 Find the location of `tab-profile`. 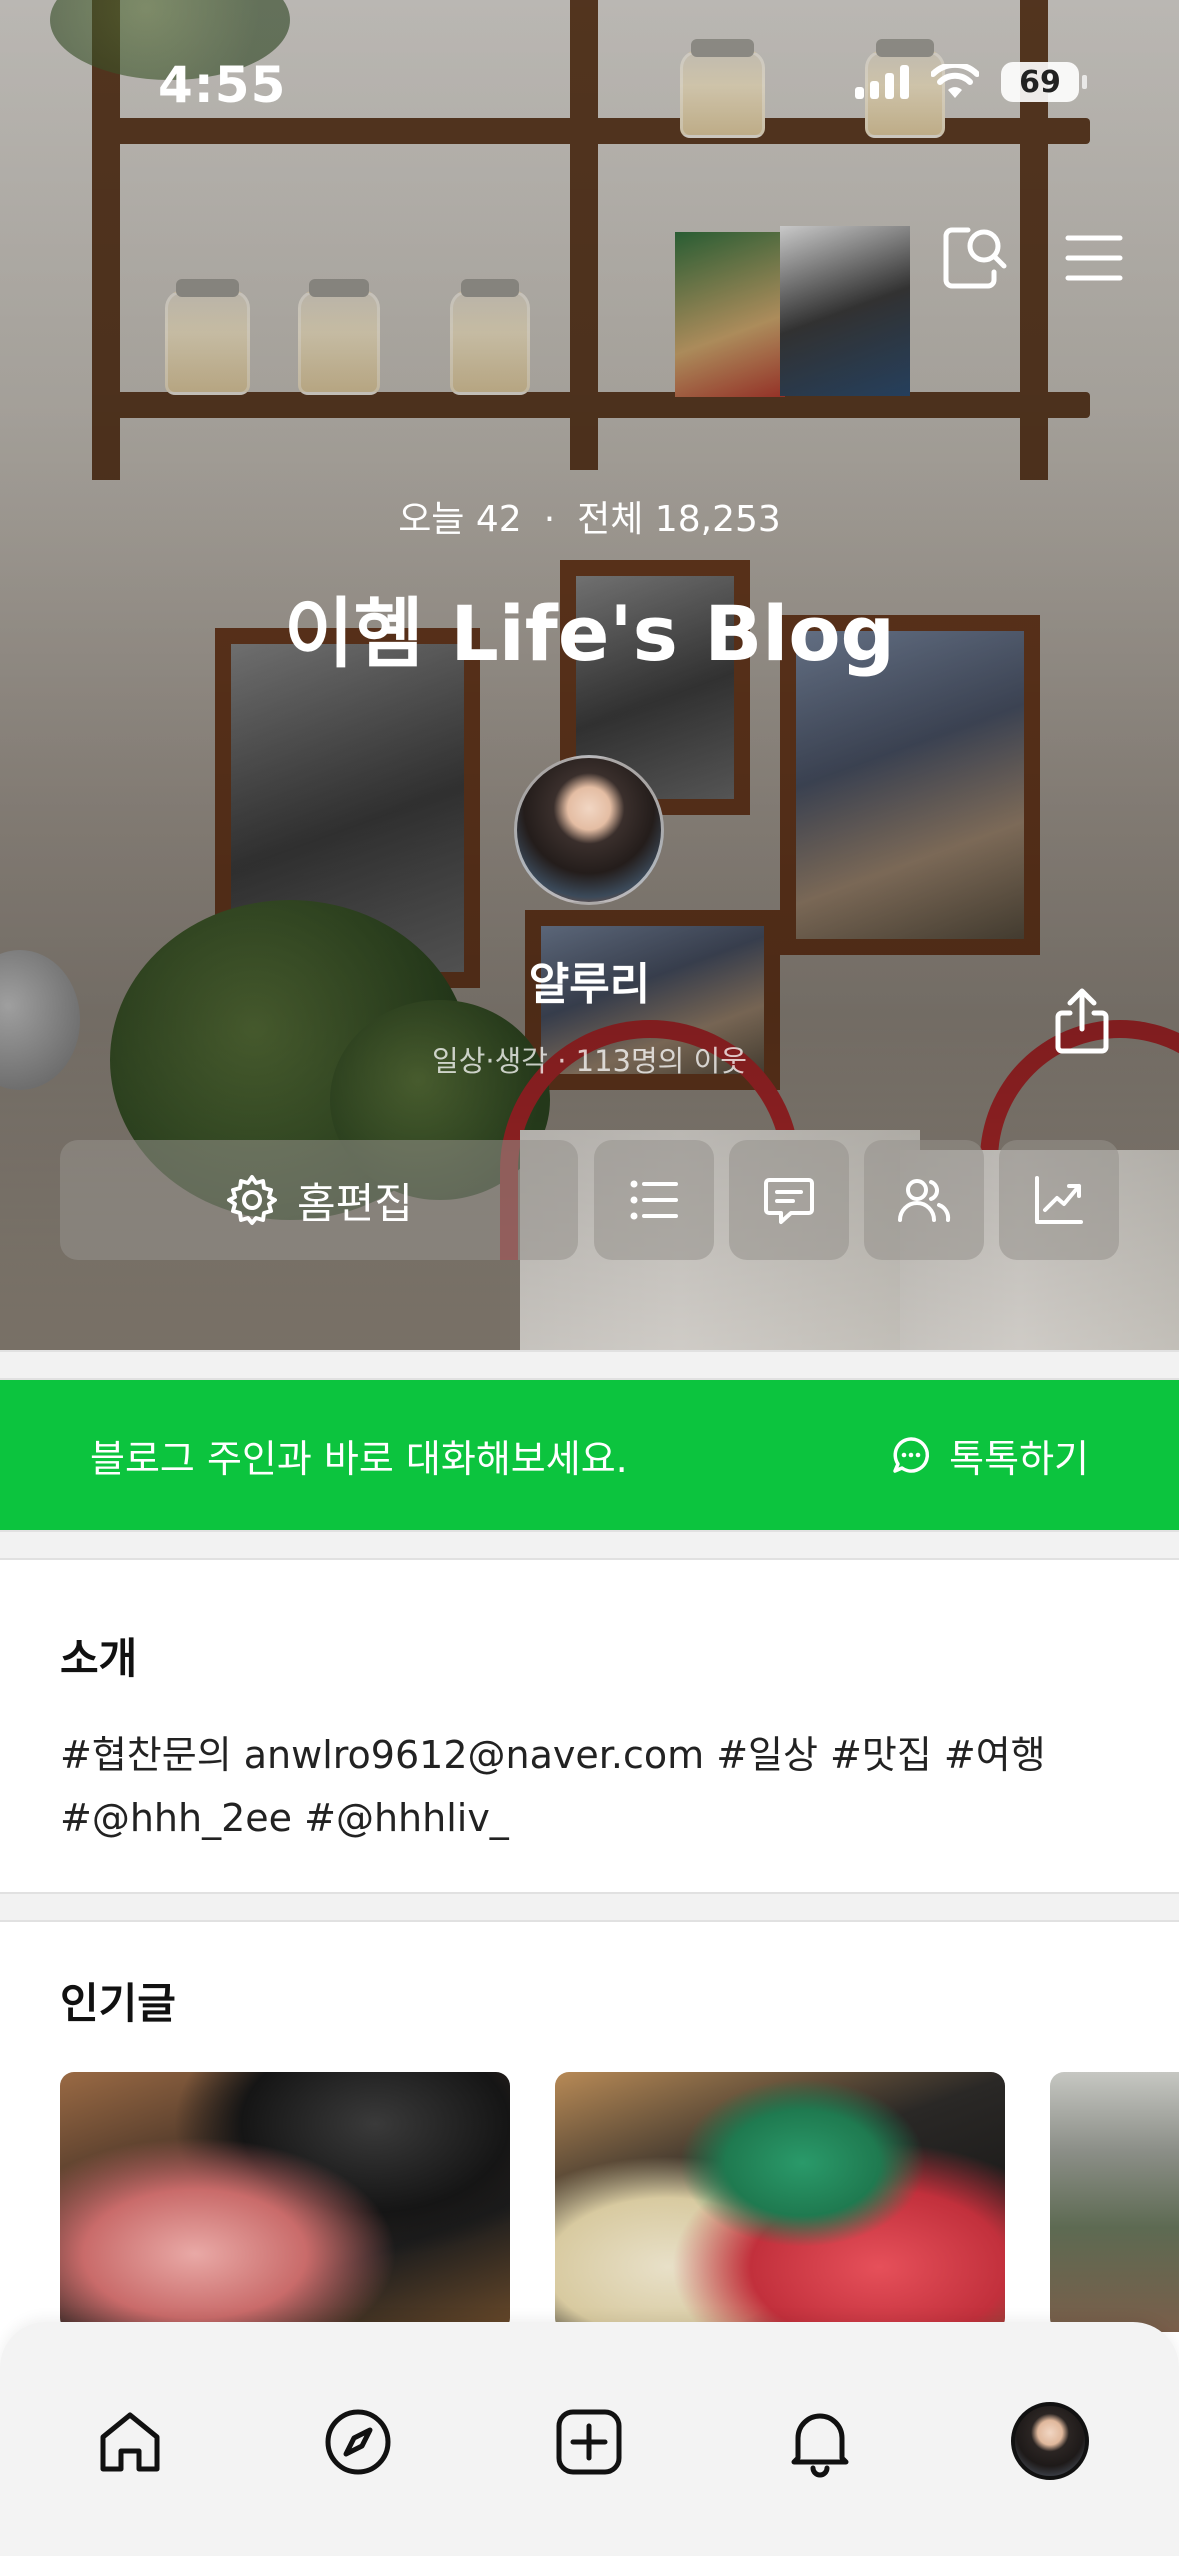

tab-profile is located at coordinates (1050, 2441).